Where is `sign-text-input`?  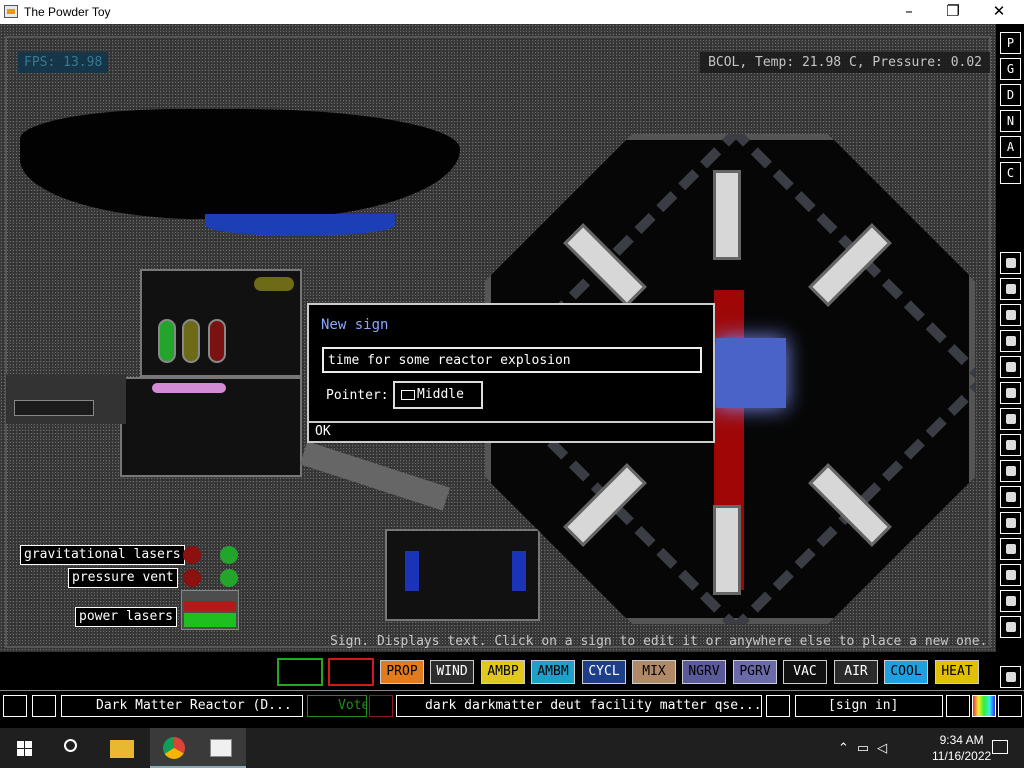 sign-text-input is located at coordinates (512, 360).